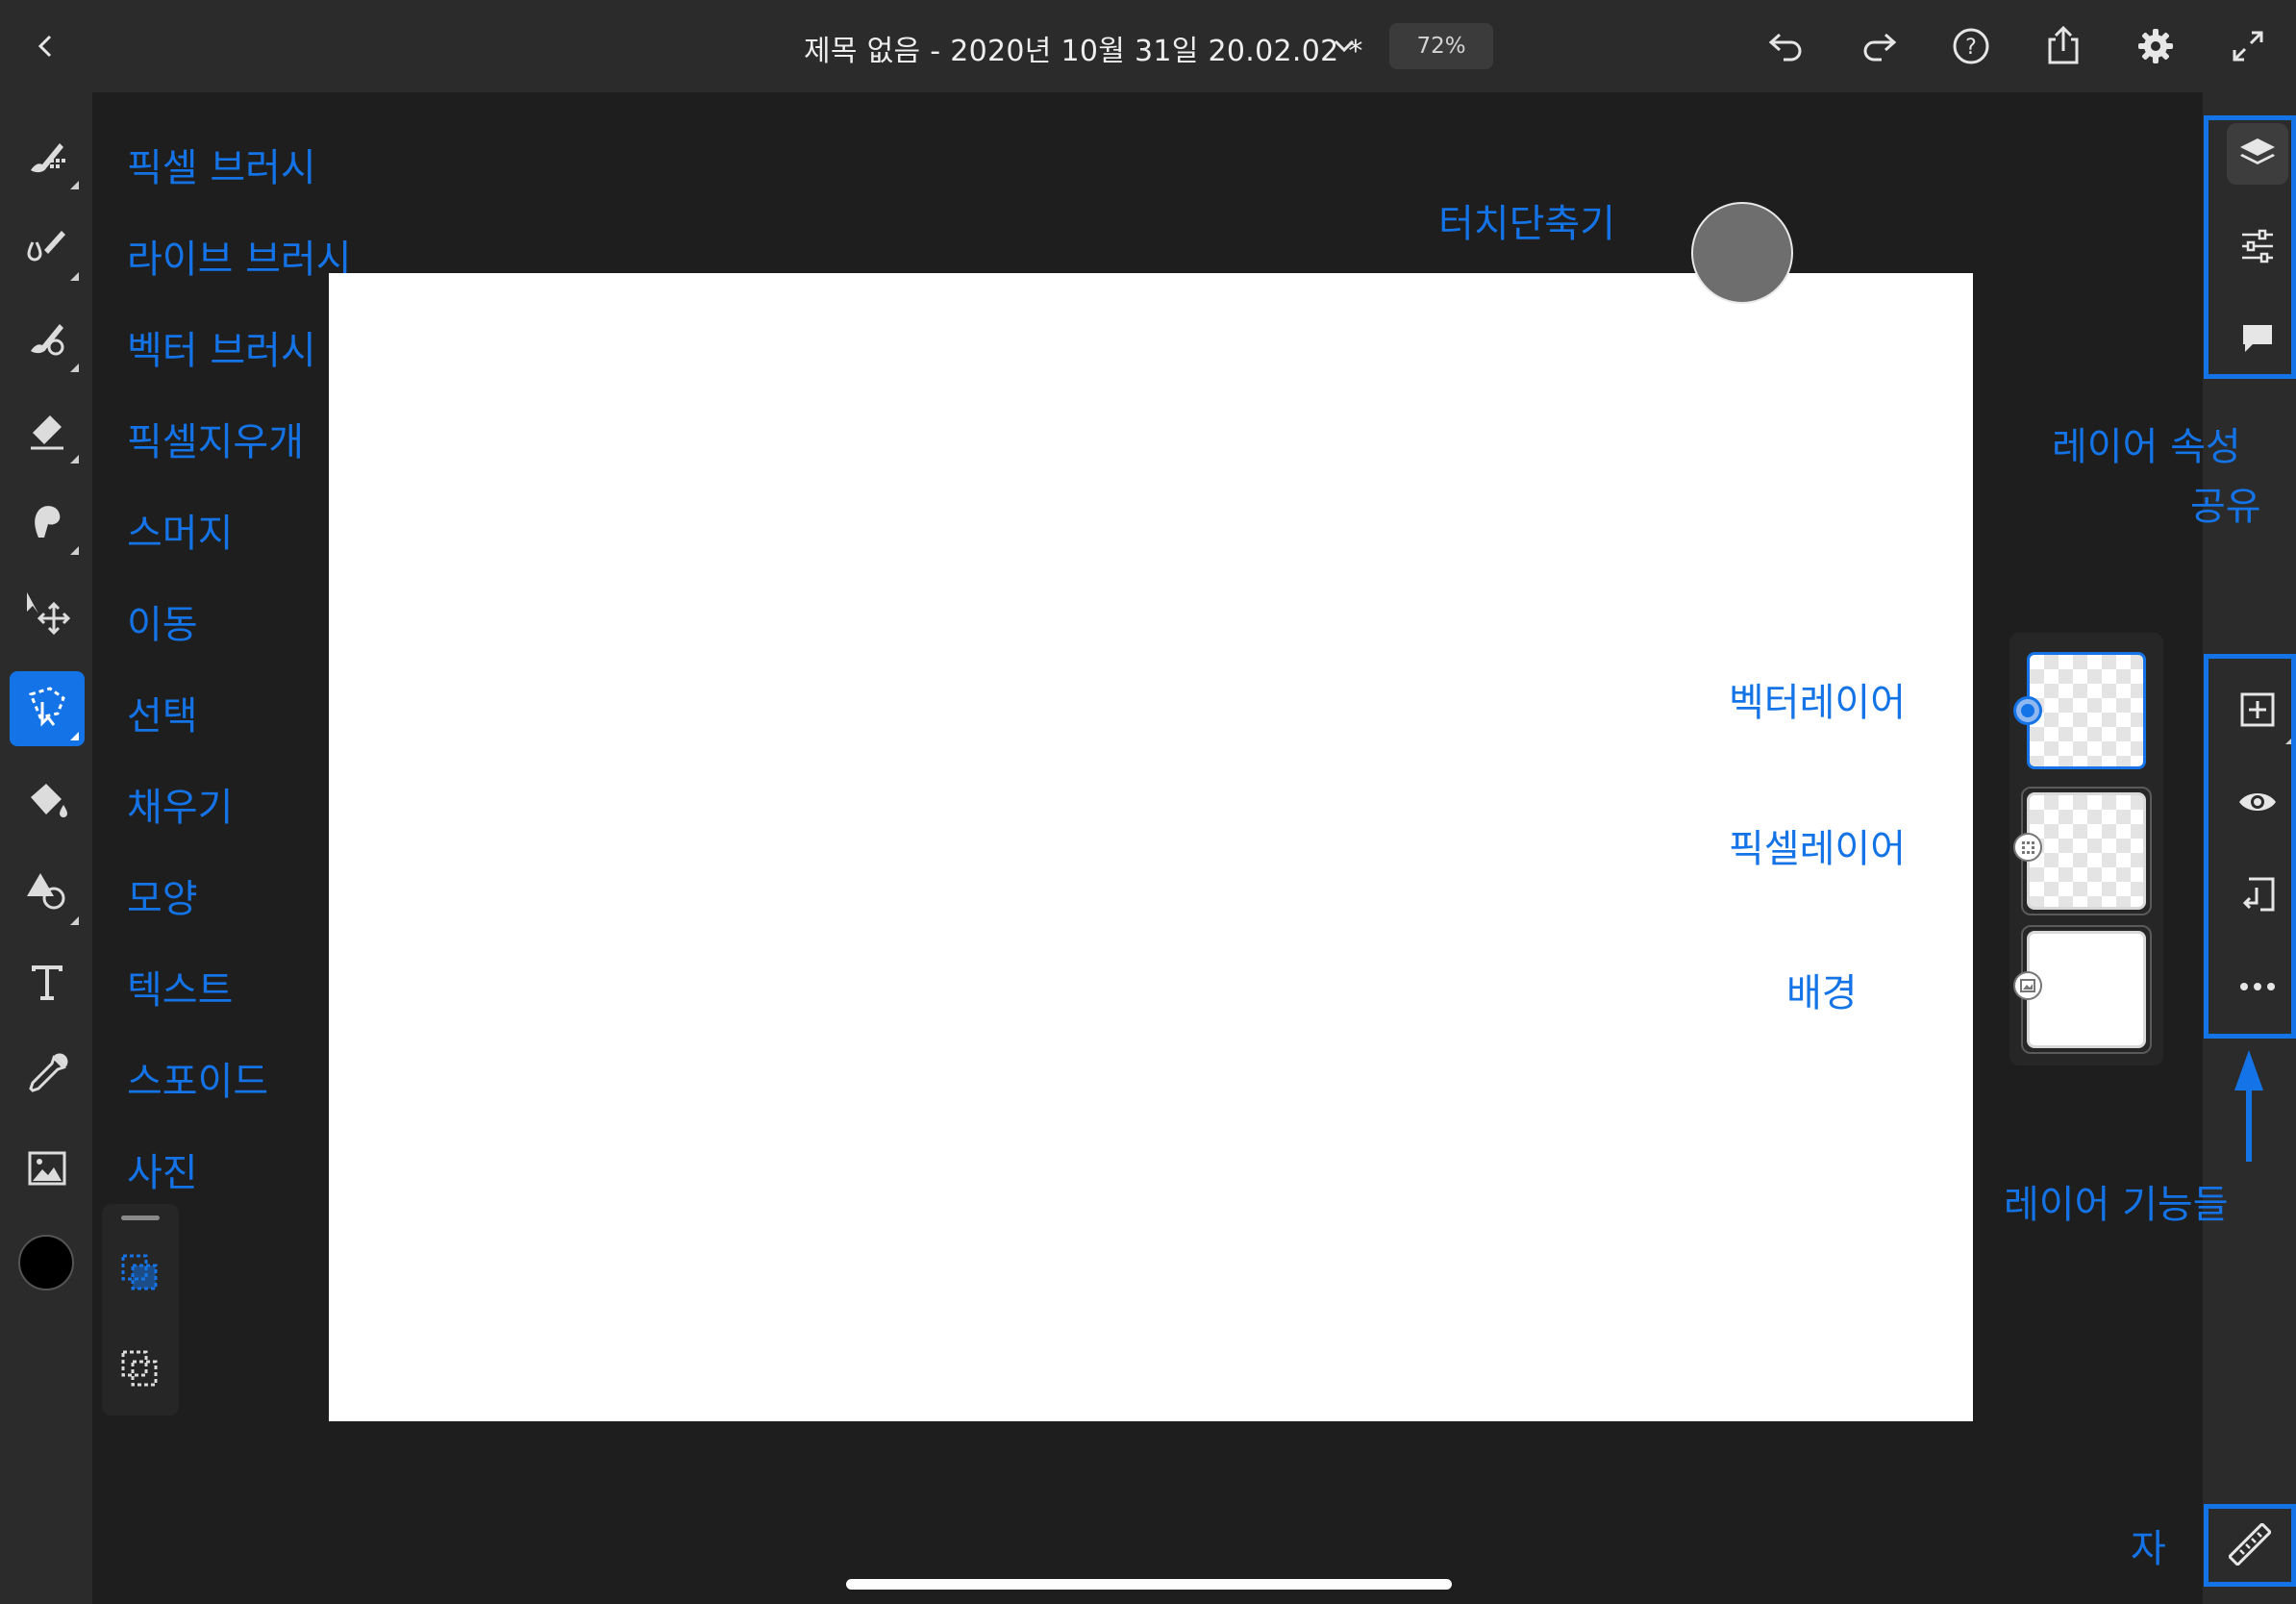  I want to click on shape-tool, so click(47, 893).